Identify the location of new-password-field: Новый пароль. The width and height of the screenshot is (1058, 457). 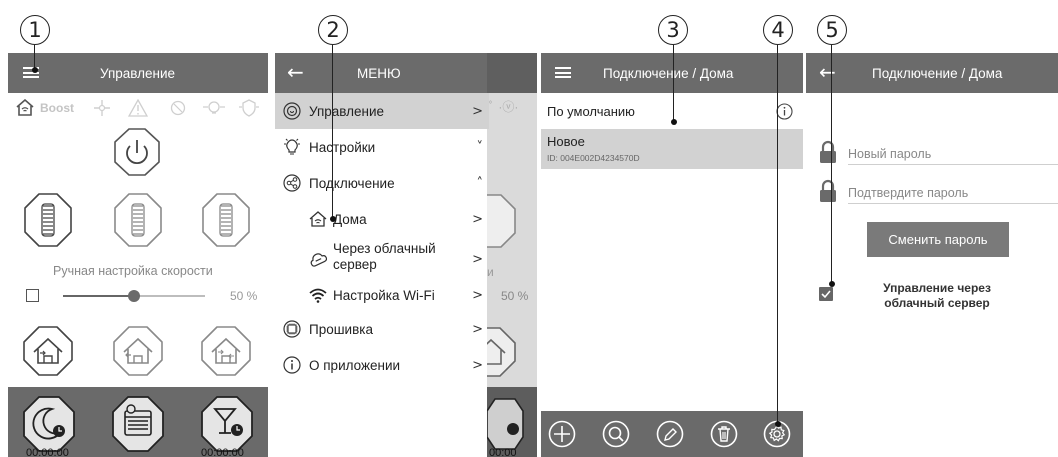
(953, 153).